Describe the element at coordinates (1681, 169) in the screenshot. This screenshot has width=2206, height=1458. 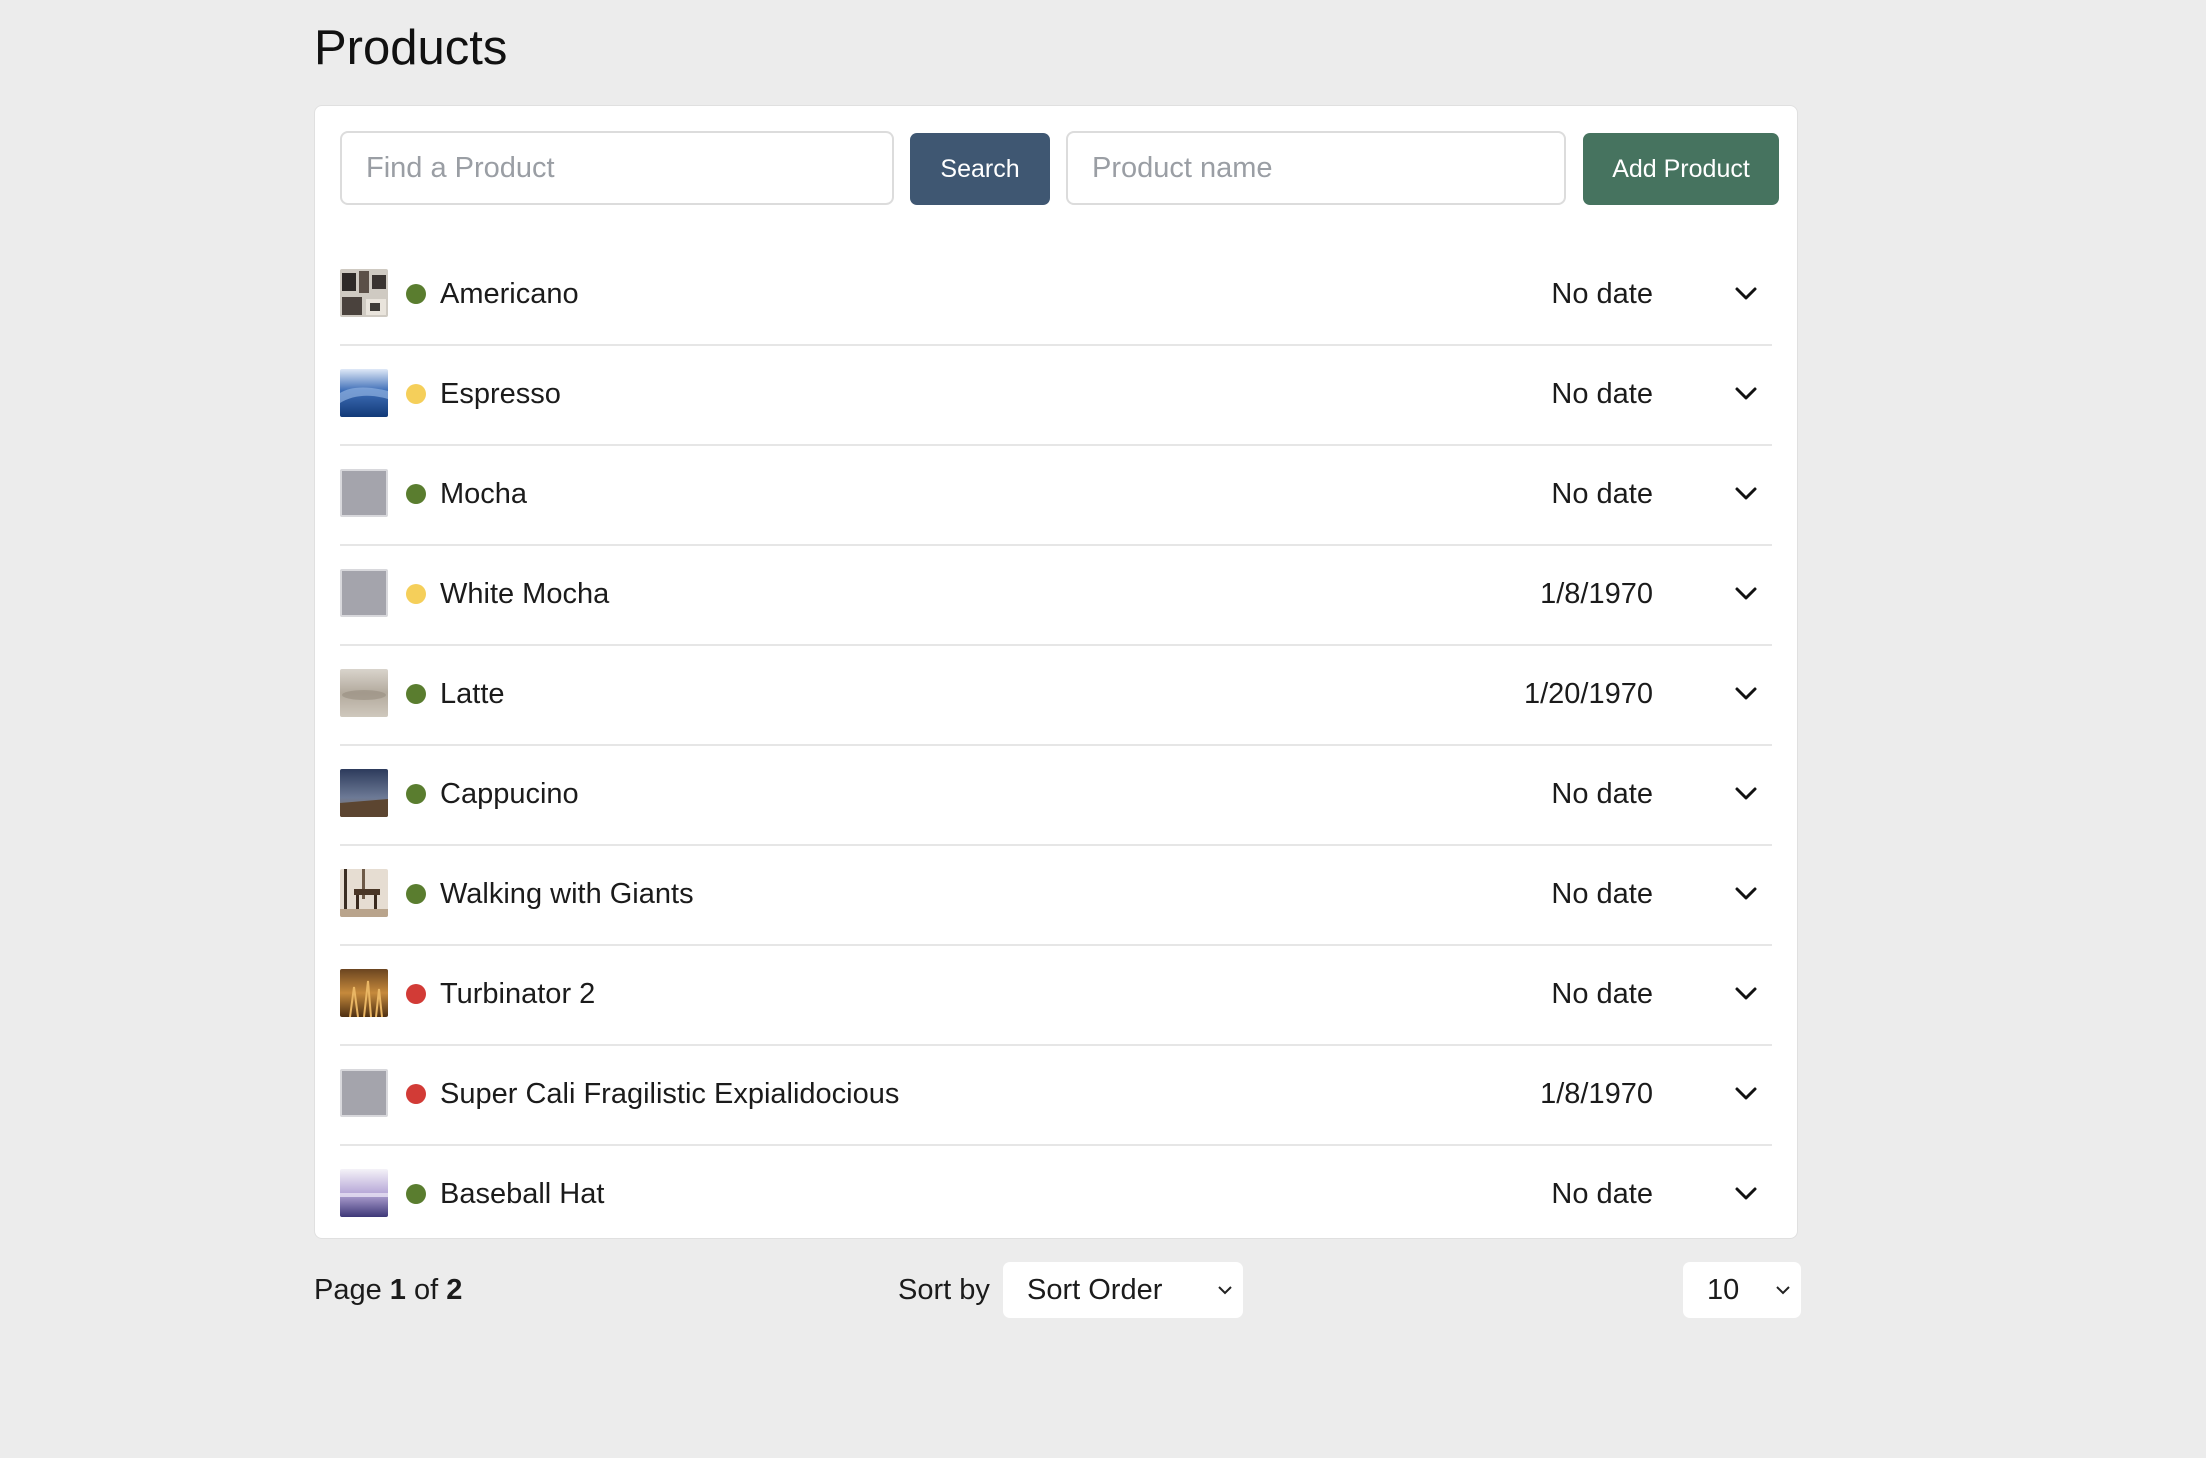
I see `add-product-button: Add Product` at that location.